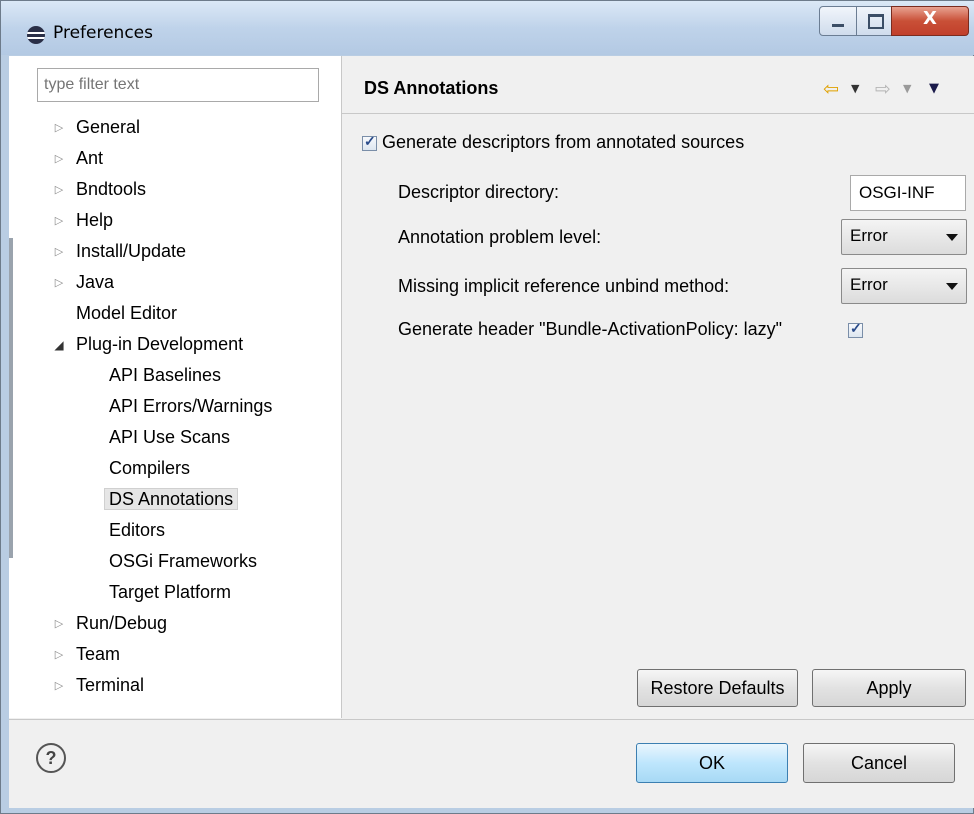 The width and height of the screenshot is (974, 814). I want to click on tree-item-label: OSGi Frameworks, so click(183, 561).